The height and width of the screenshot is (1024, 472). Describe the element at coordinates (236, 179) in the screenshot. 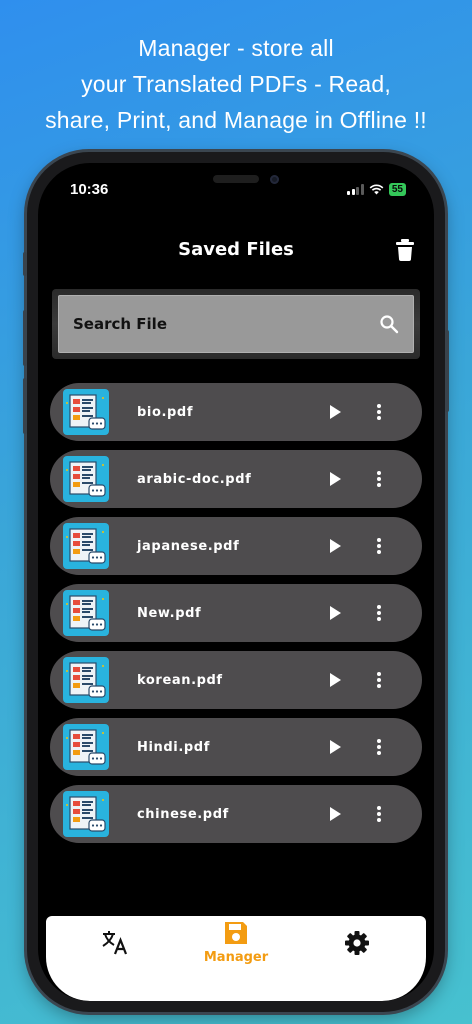

I see `speaker-slot` at that location.